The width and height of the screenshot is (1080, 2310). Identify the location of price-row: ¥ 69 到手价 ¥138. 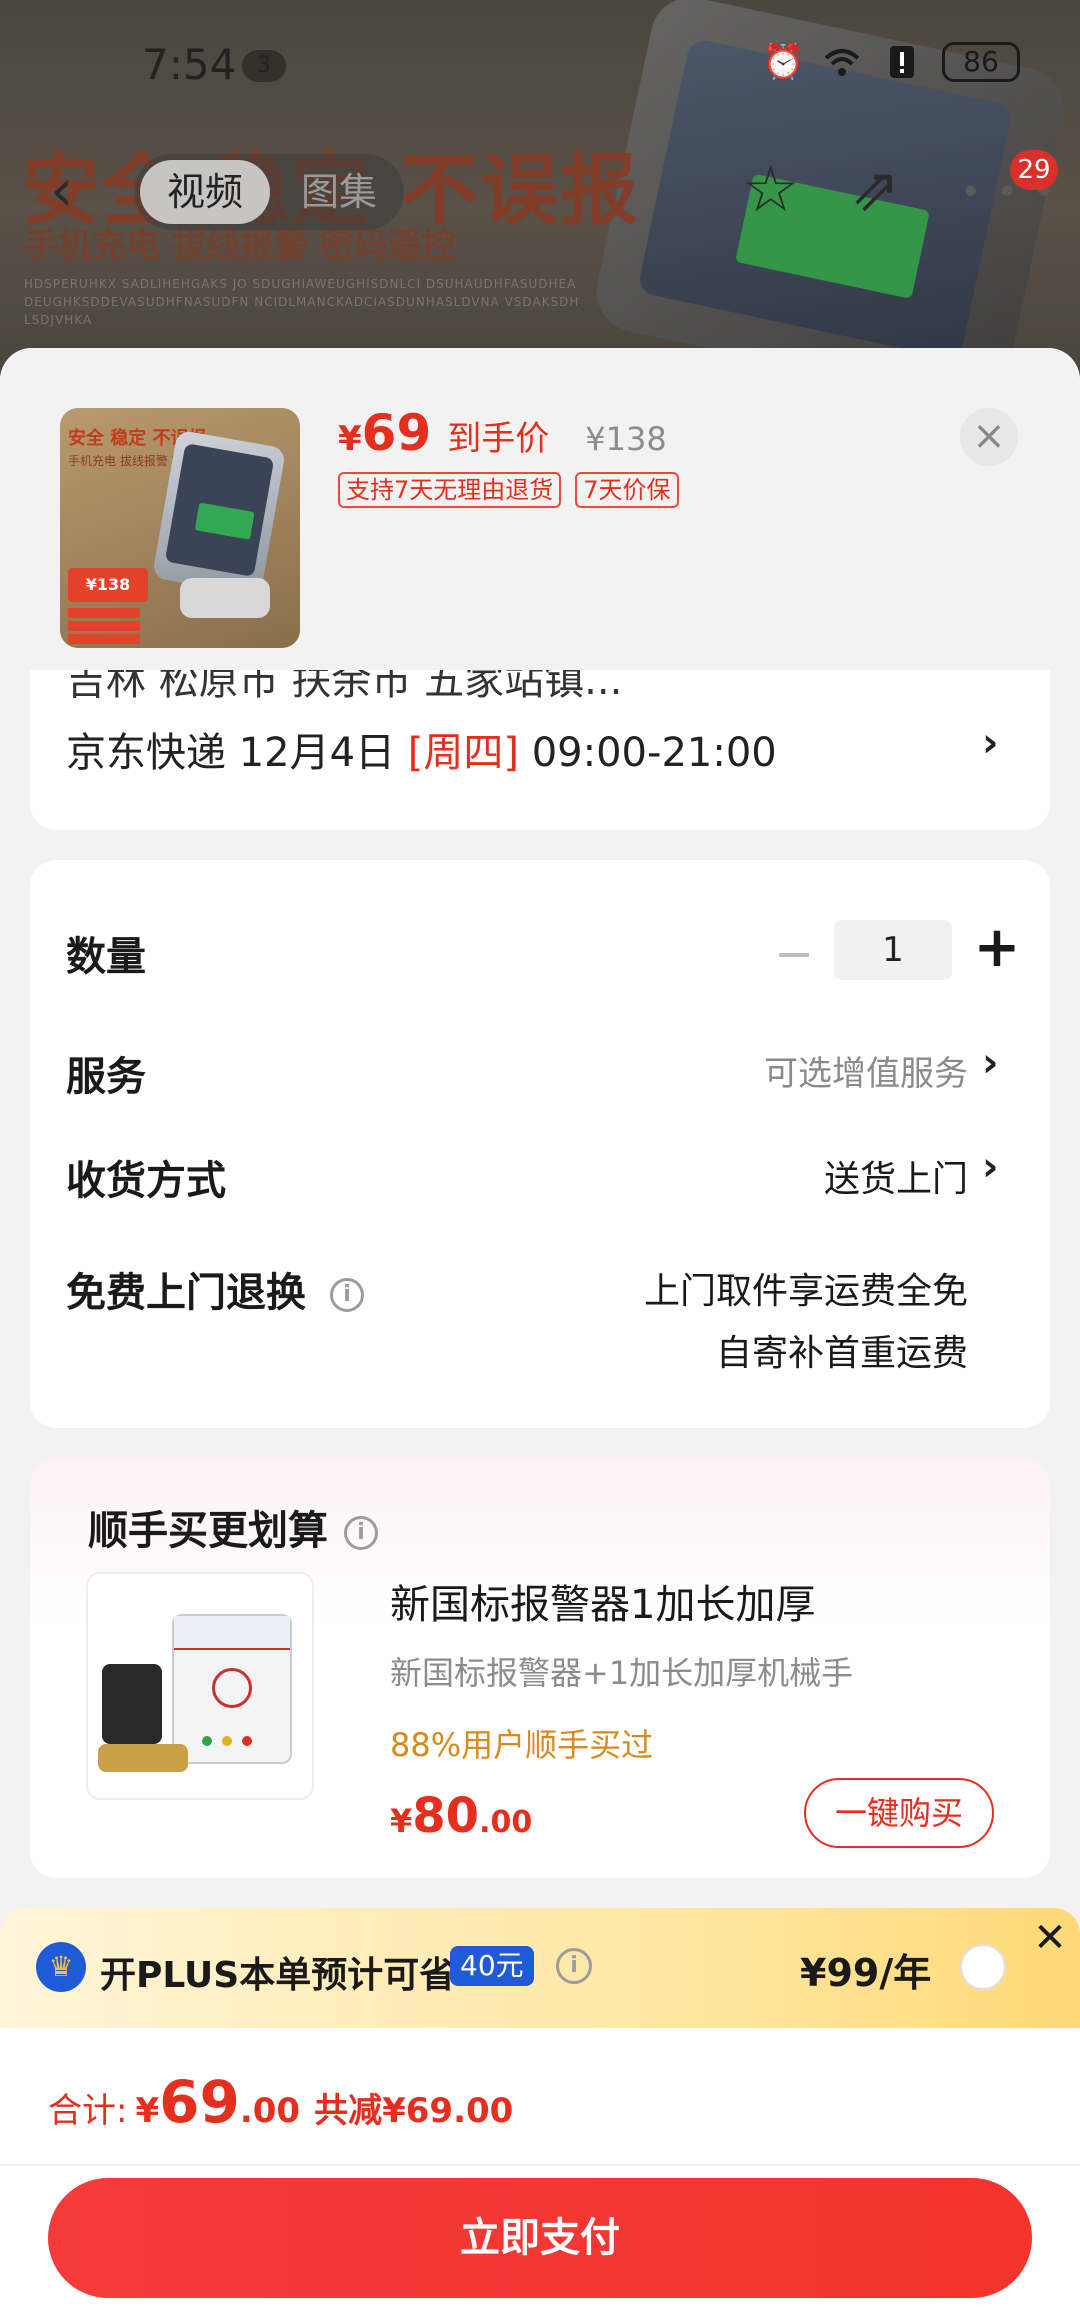
(502, 433).